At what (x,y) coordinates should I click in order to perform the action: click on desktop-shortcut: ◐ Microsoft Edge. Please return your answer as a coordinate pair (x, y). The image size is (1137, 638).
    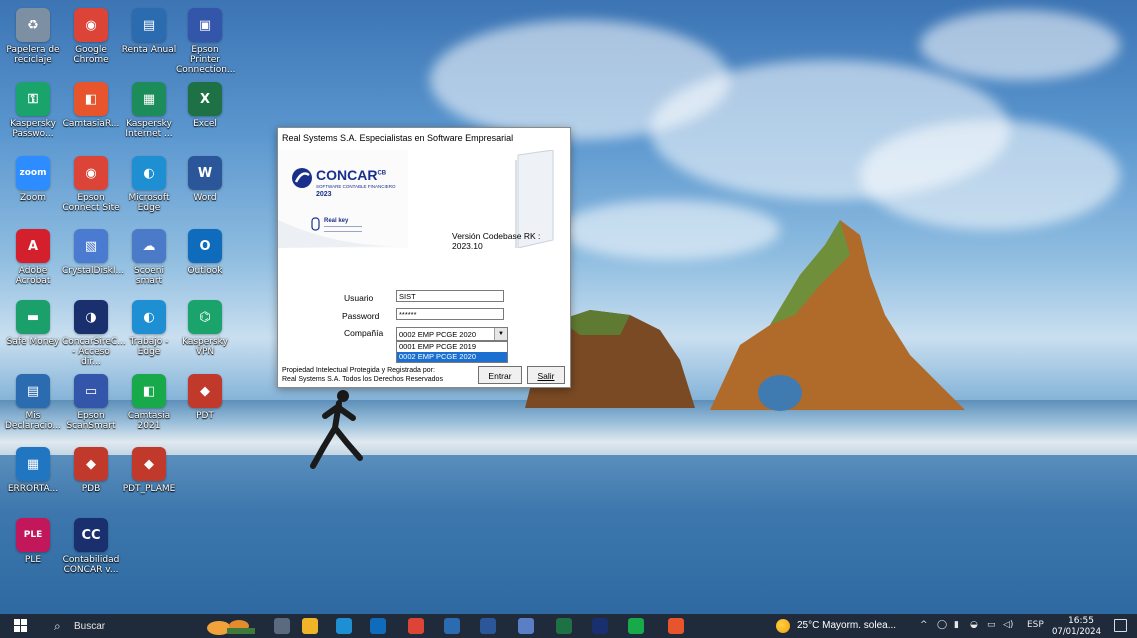
    Looking at the image, I should click on (149, 184).